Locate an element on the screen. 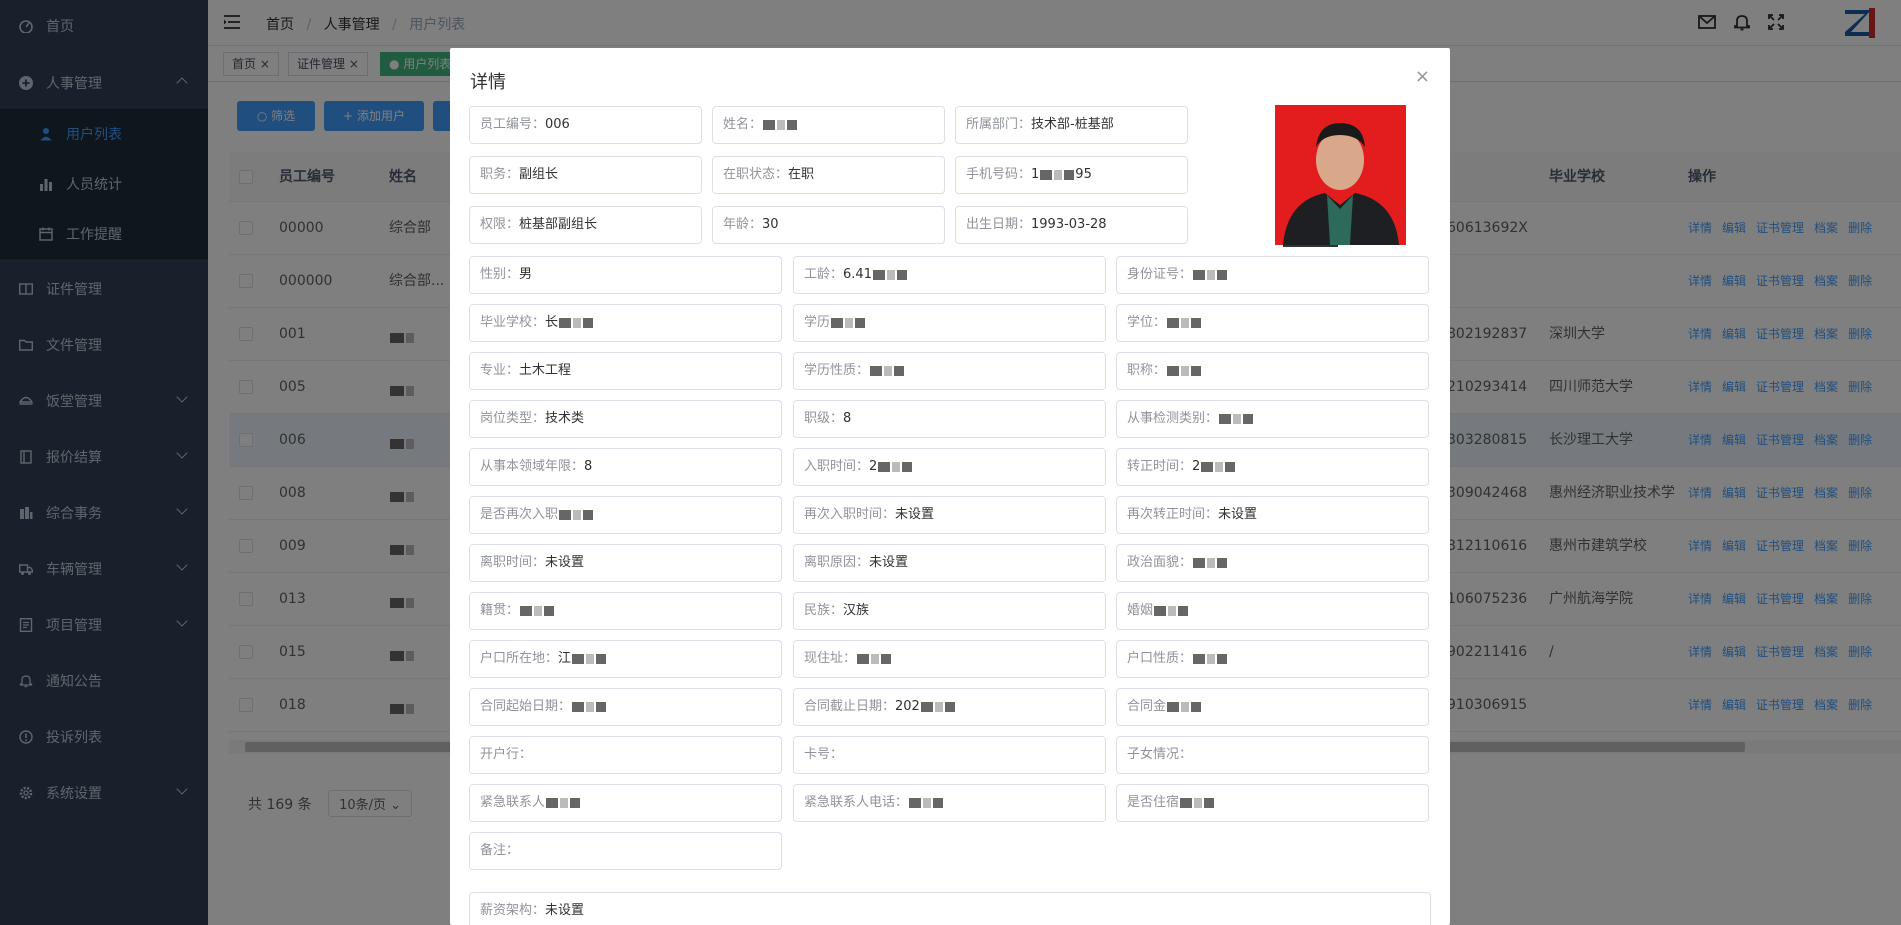 The width and height of the screenshot is (1901, 925). field-label: 紧急联系人电话： is located at coordinates (856, 802).